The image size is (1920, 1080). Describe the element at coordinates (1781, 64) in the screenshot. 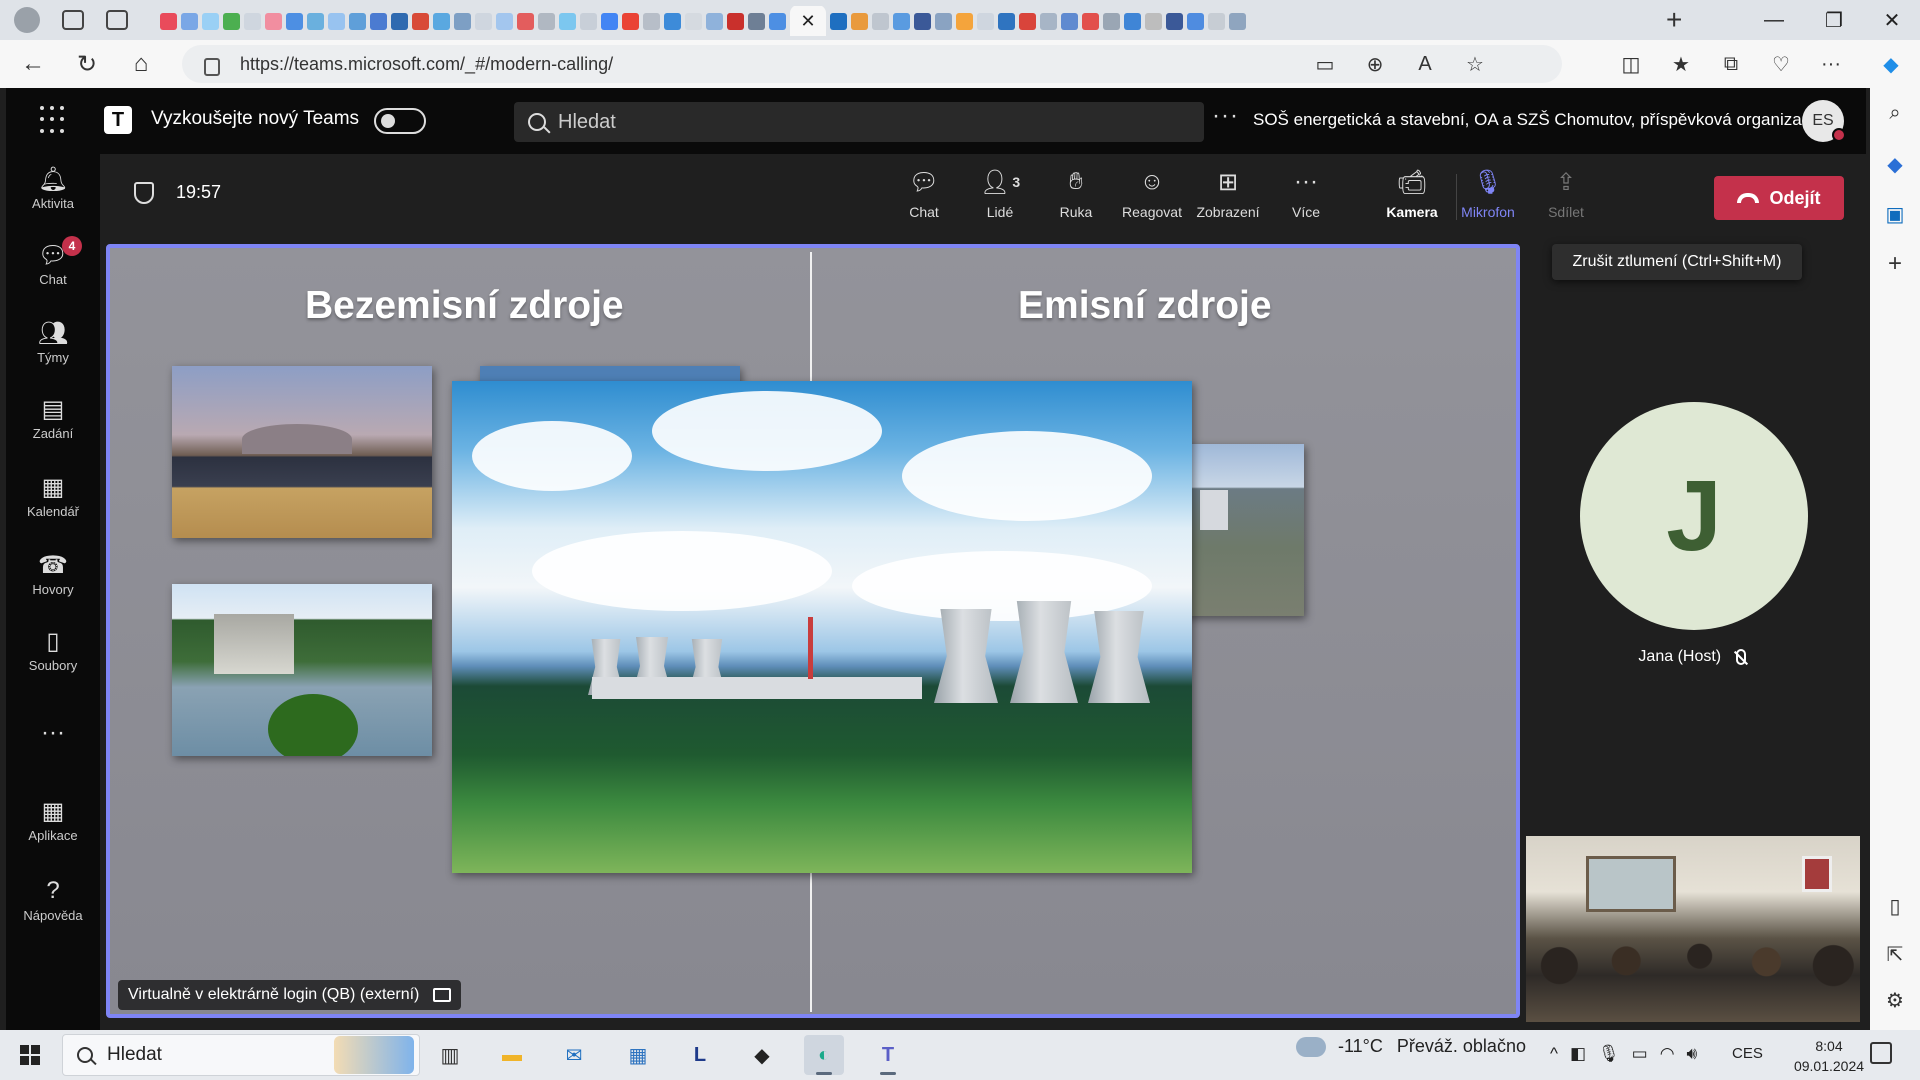

I see `browser-essentials-icon: ♡` at that location.